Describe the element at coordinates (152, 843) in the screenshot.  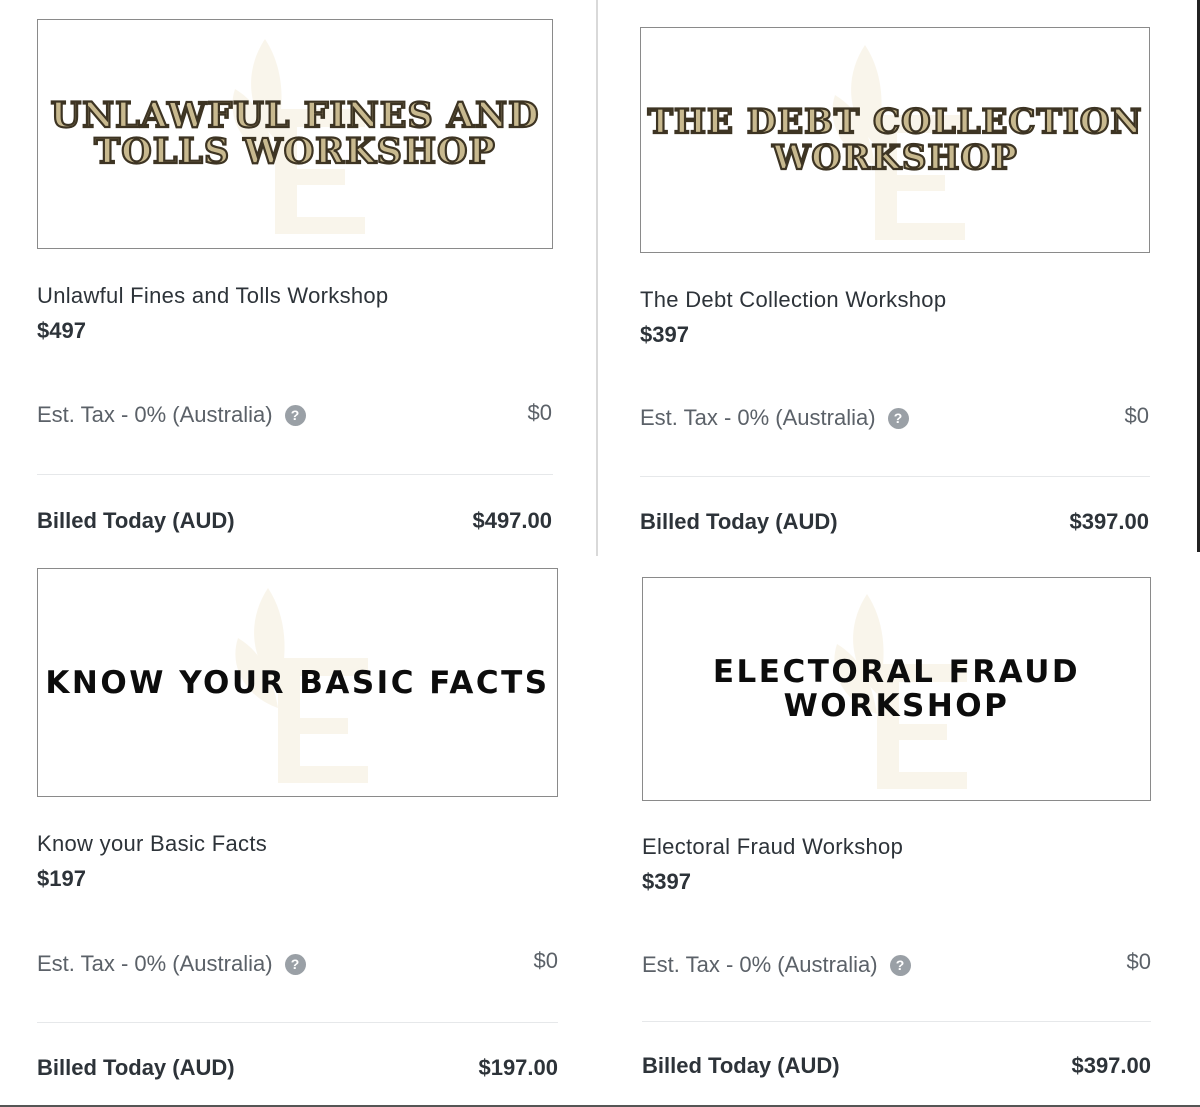
I see `product-name: Know your Basic Facts` at that location.